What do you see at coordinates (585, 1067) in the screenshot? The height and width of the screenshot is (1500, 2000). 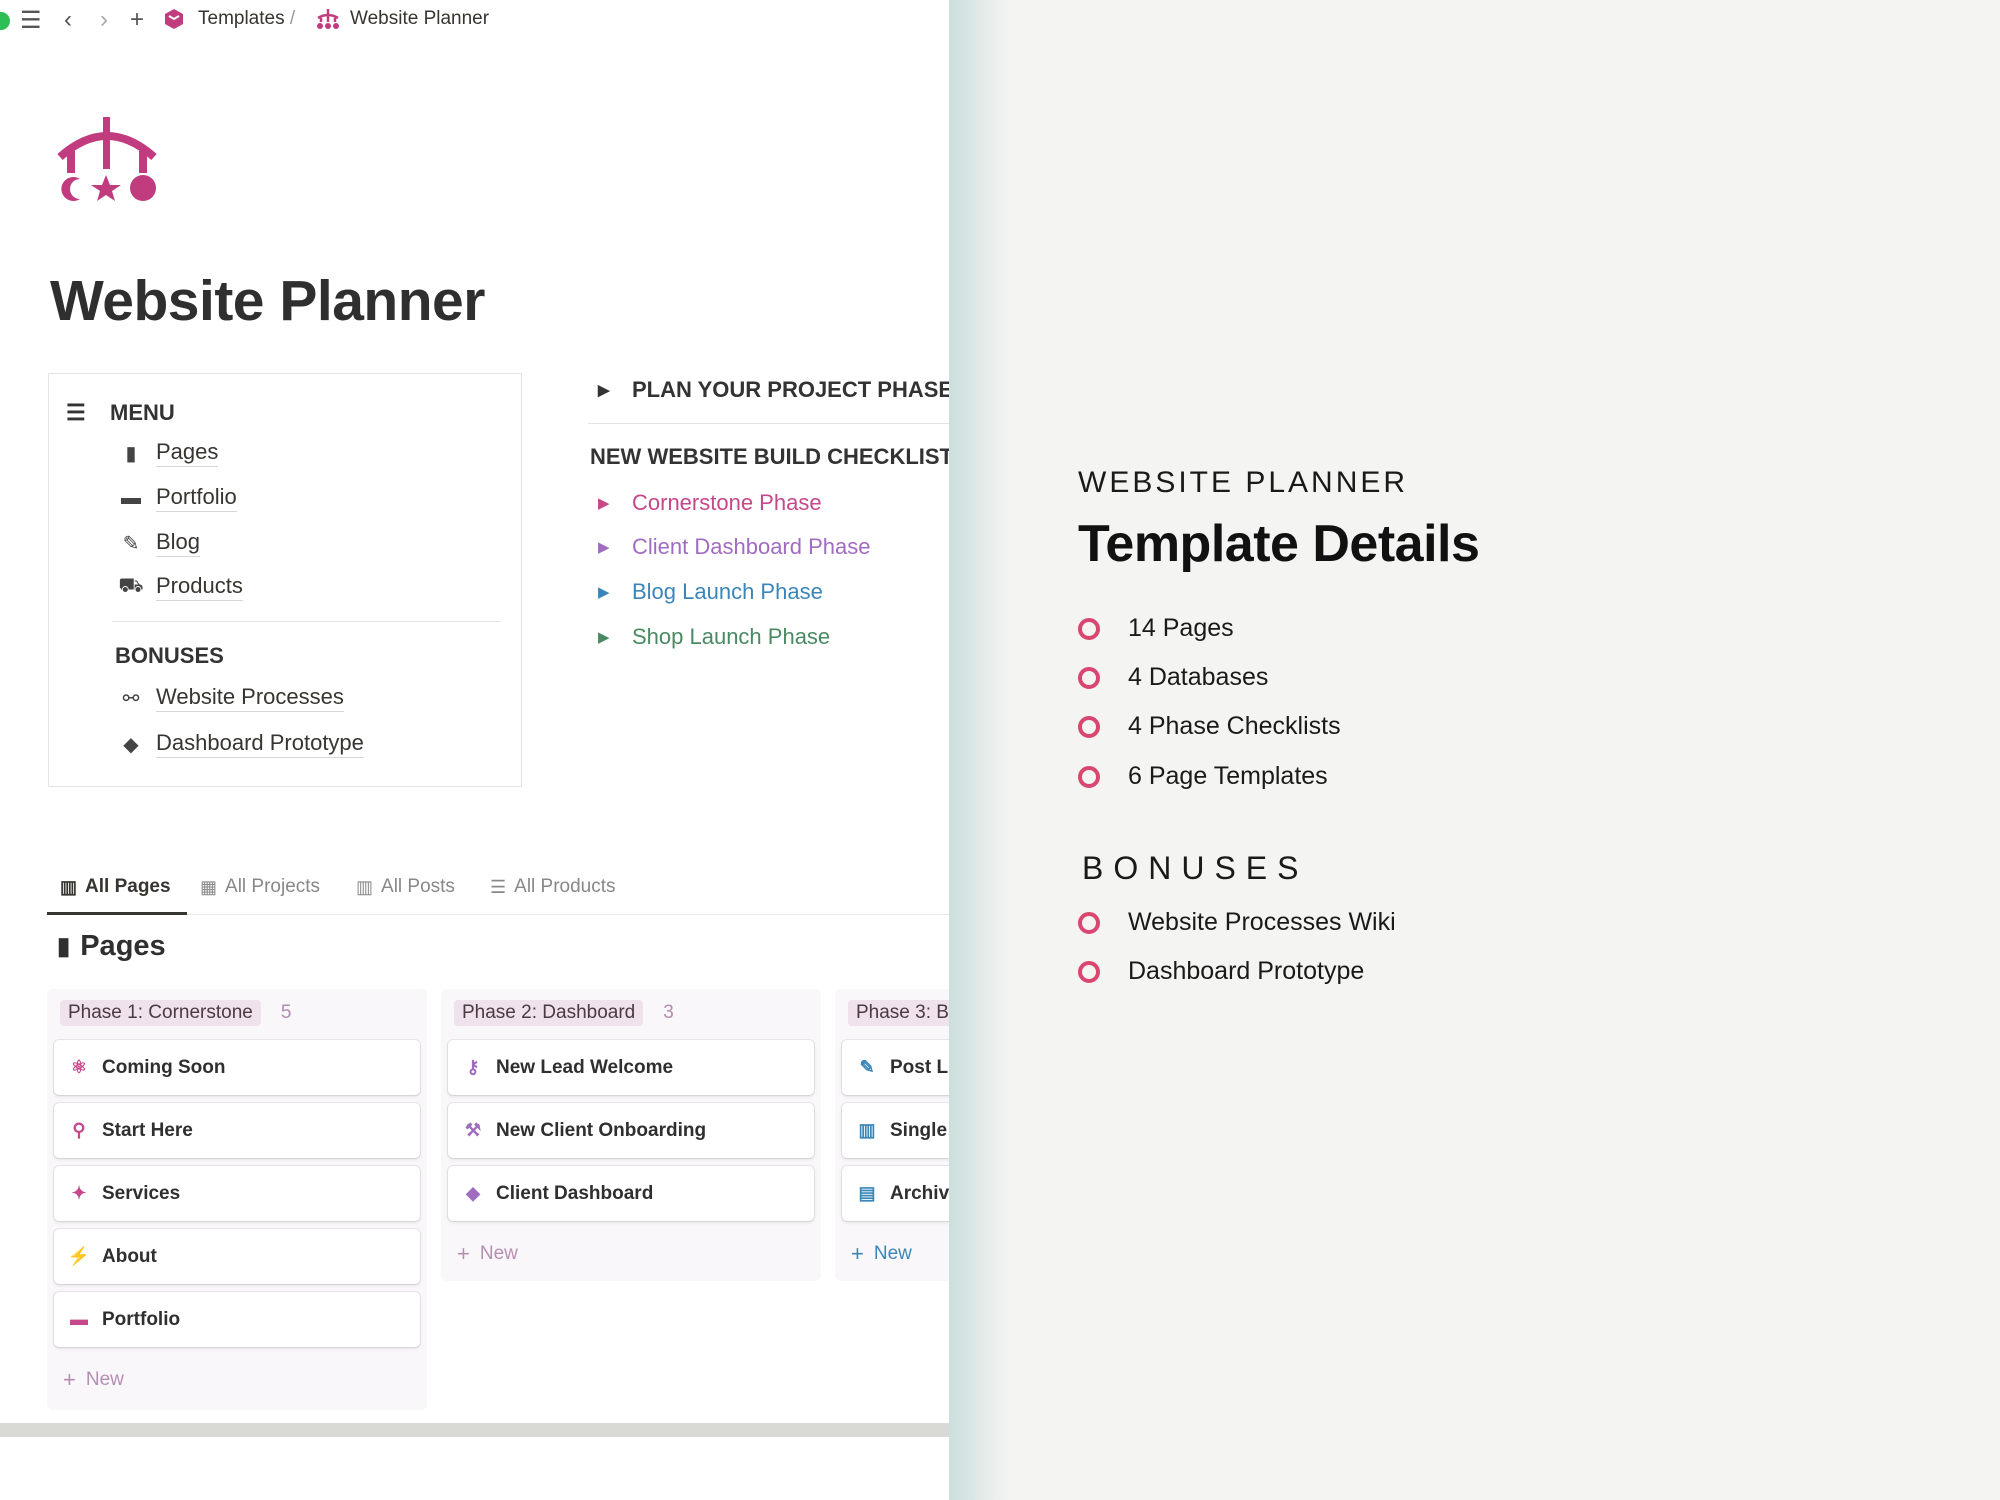 I see `card-label: New Lead Welcome` at bounding box center [585, 1067].